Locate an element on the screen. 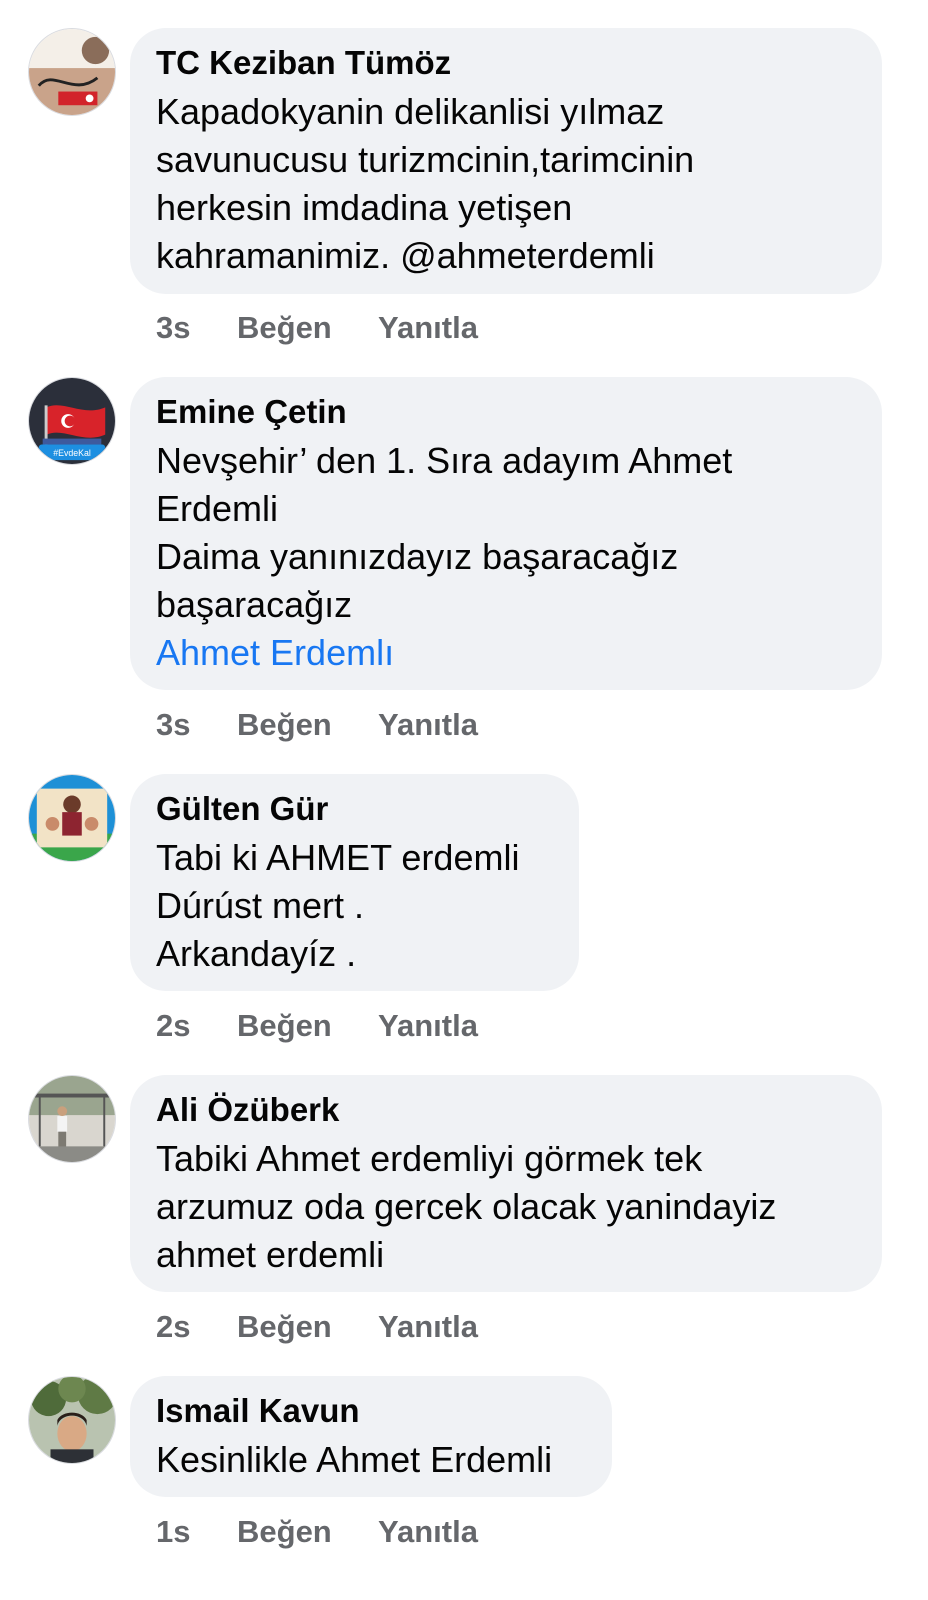 This screenshot has width=928, height=1600. avatar-image: #EvdeKal is located at coordinates (72, 421).